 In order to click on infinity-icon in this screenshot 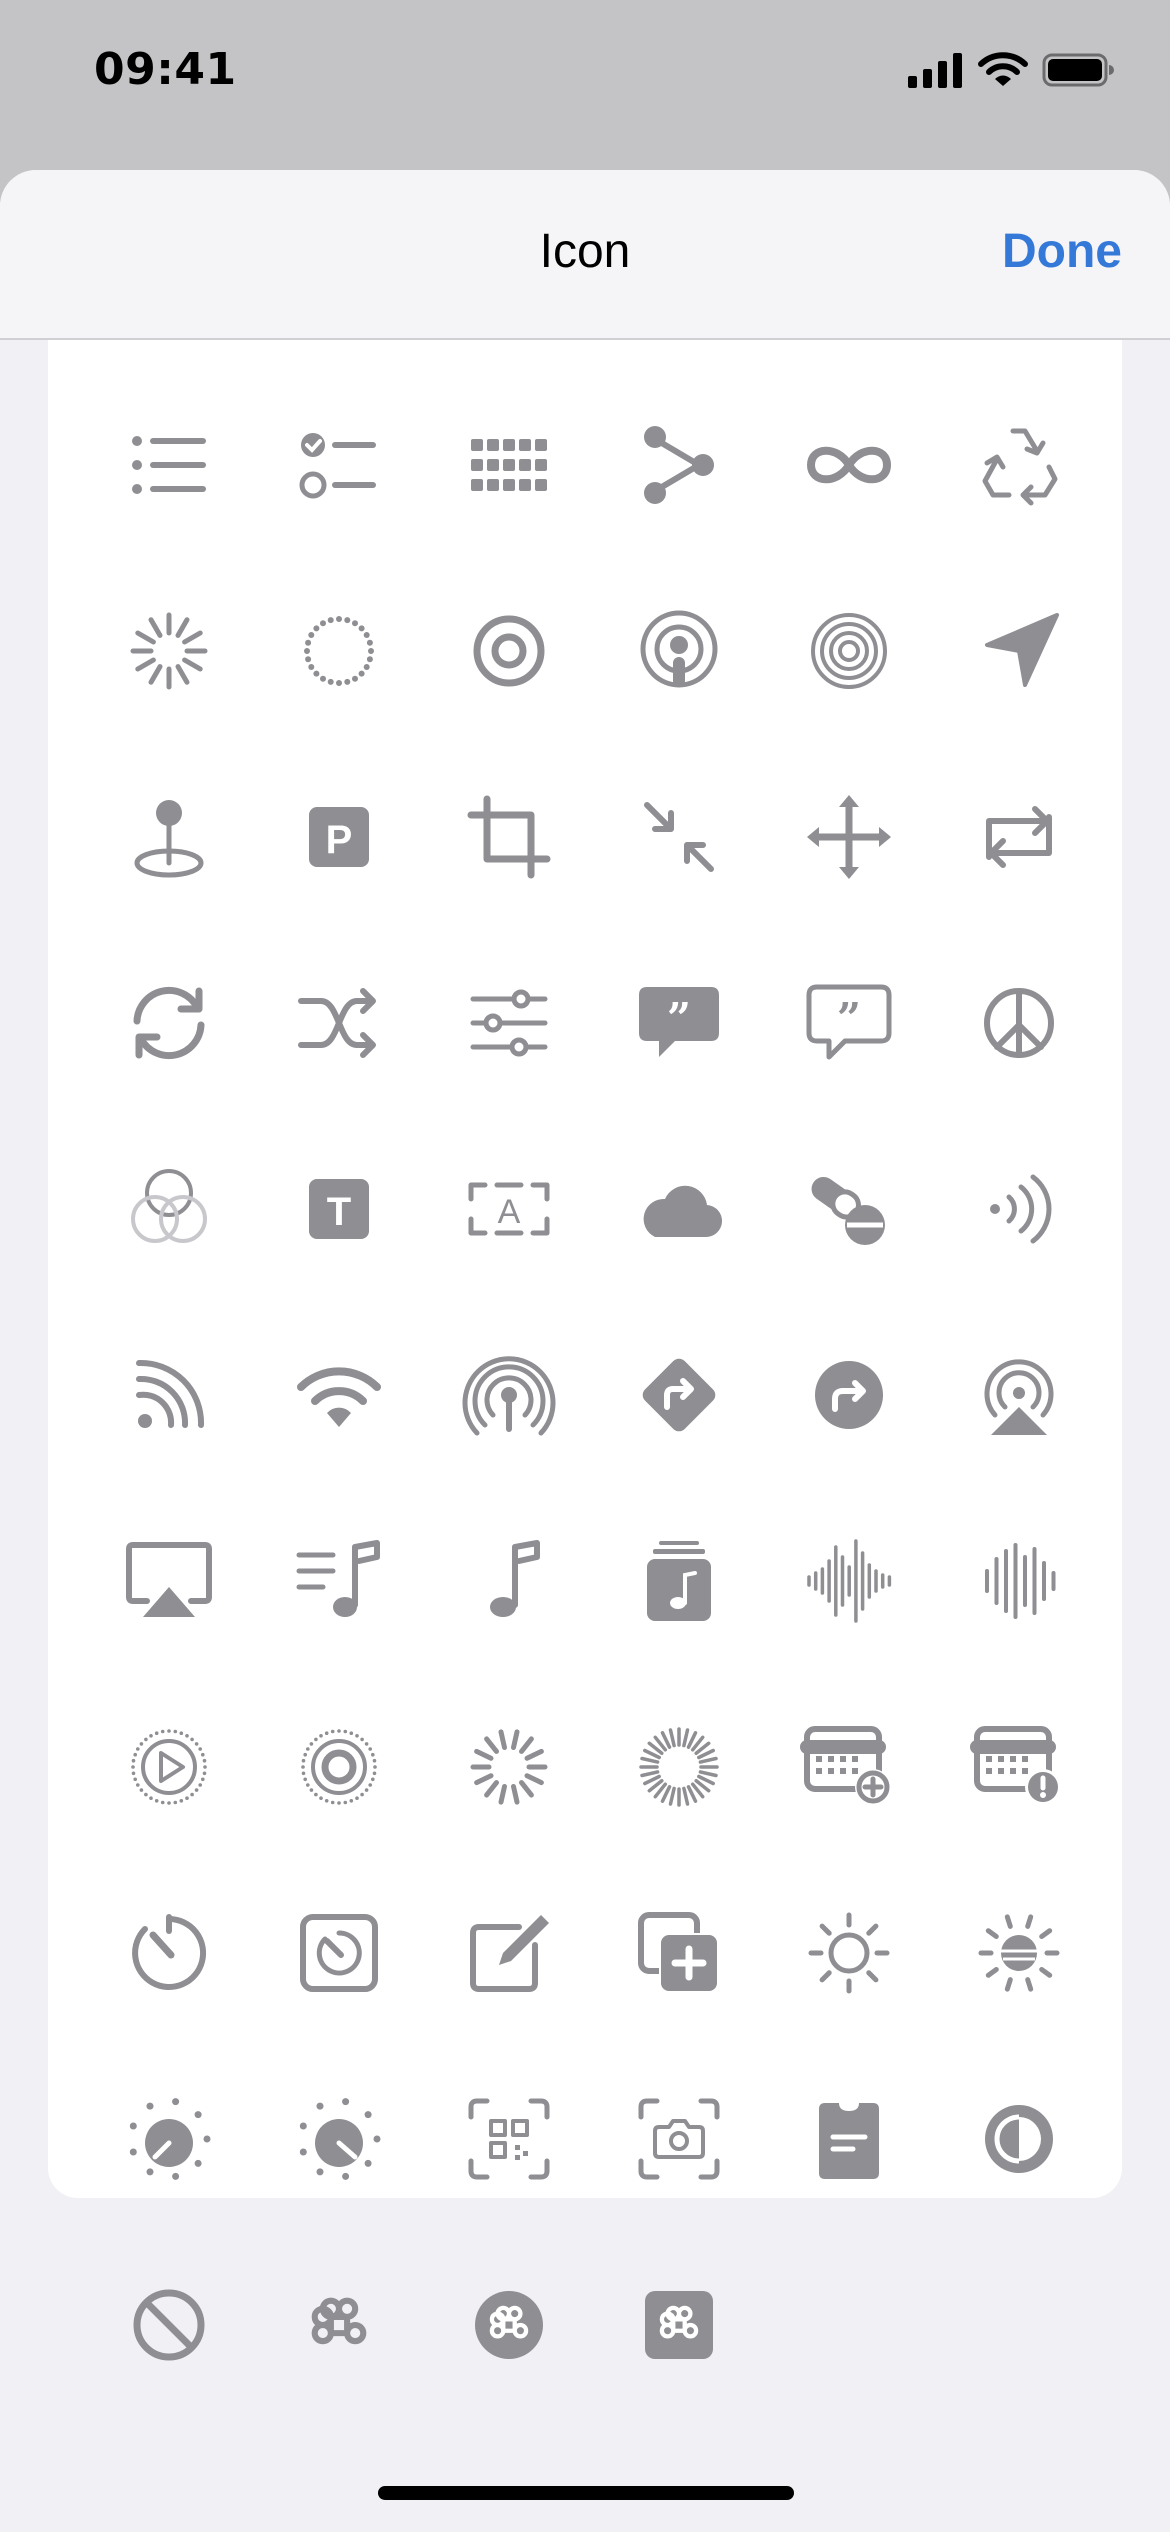, I will do `click(849, 465)`.